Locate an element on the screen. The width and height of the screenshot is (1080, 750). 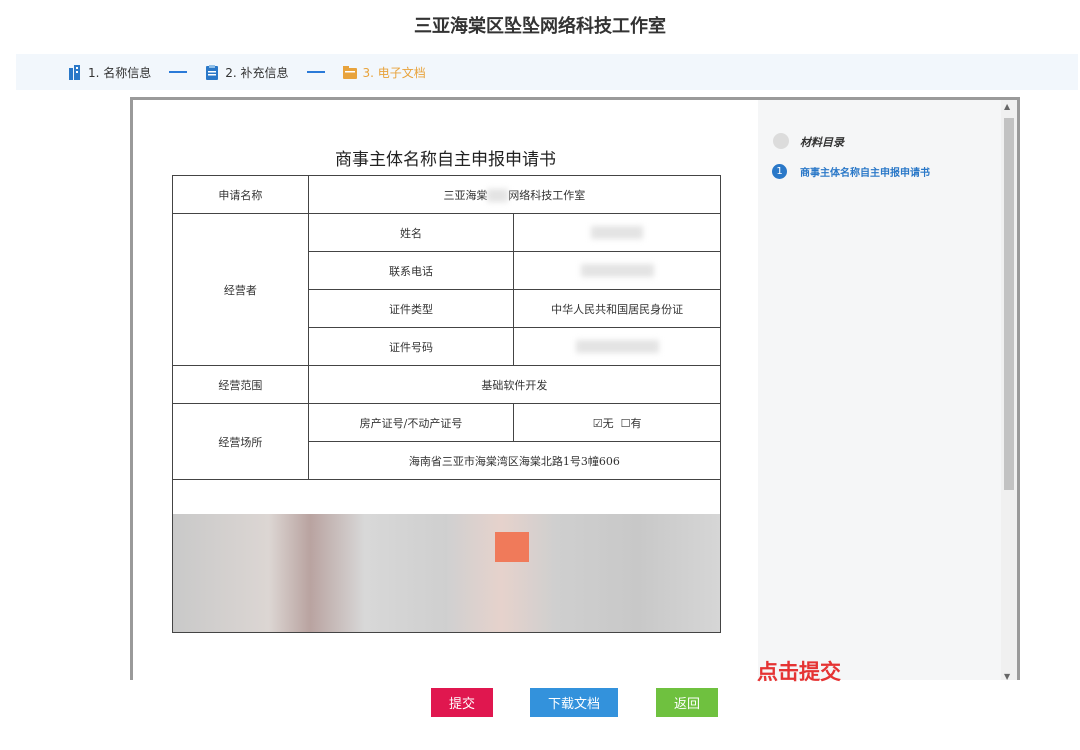
document-list-icon is located at coordinates (781, 141).